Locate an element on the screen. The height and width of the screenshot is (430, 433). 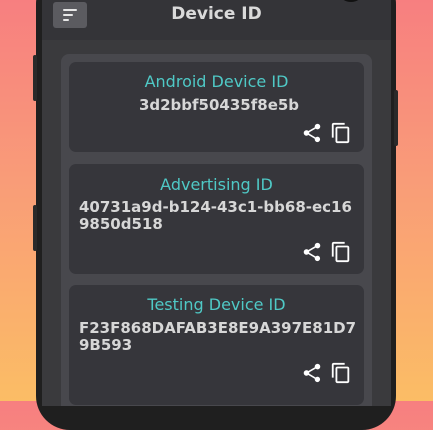
card-value: F23F868DAFAB3E8E9A397E81D79B593 is located at coordinates (218, 336).